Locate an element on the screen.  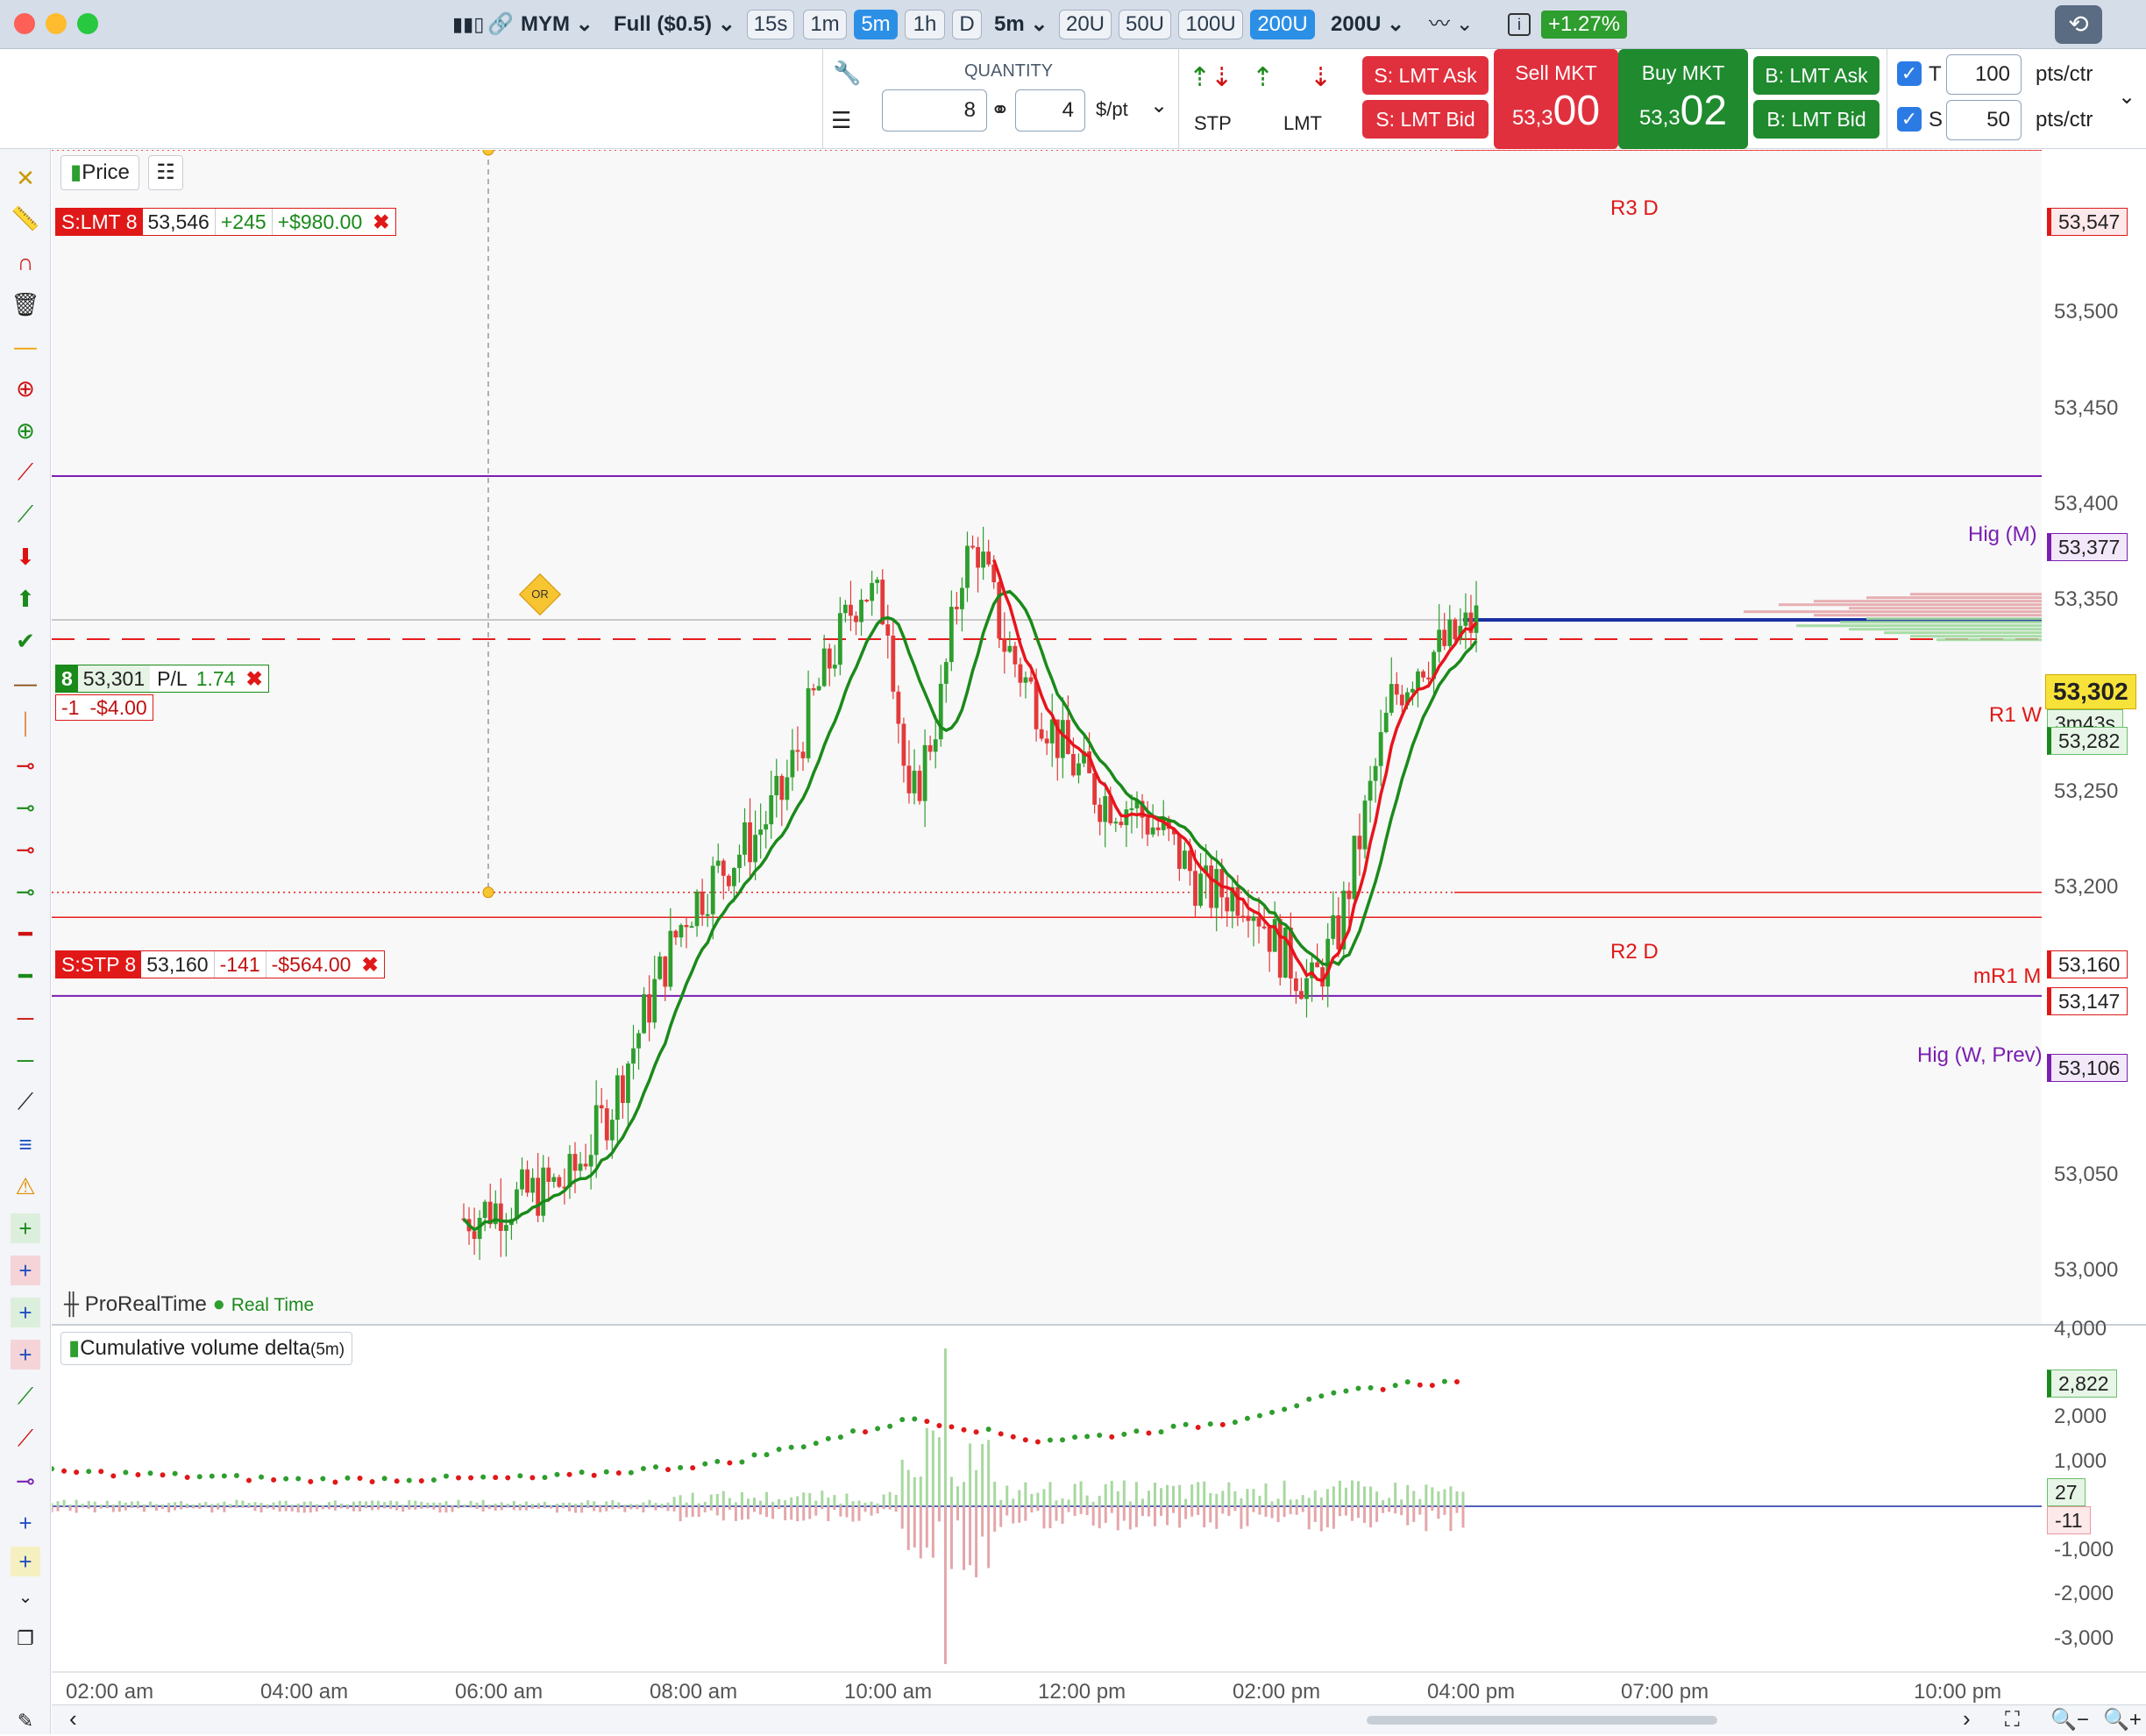
sell-limit-ask-button: S: LMT Ask is located at coordinates (1425, 75).